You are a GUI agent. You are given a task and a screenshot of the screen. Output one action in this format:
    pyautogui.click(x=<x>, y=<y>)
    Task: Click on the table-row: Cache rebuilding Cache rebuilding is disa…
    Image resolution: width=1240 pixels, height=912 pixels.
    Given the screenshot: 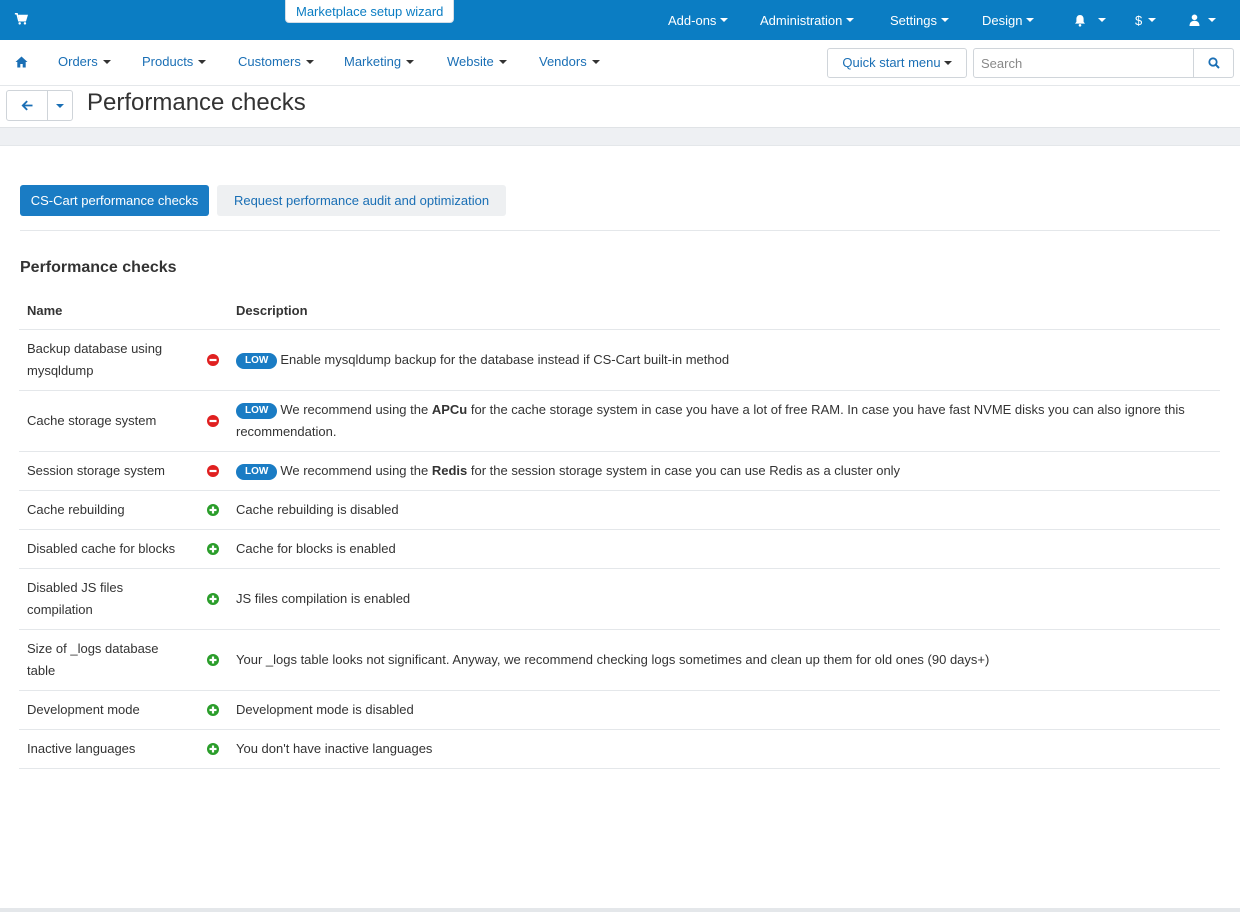 What is the action you would take?
    pyautogui.click(x=619, y=510)
    